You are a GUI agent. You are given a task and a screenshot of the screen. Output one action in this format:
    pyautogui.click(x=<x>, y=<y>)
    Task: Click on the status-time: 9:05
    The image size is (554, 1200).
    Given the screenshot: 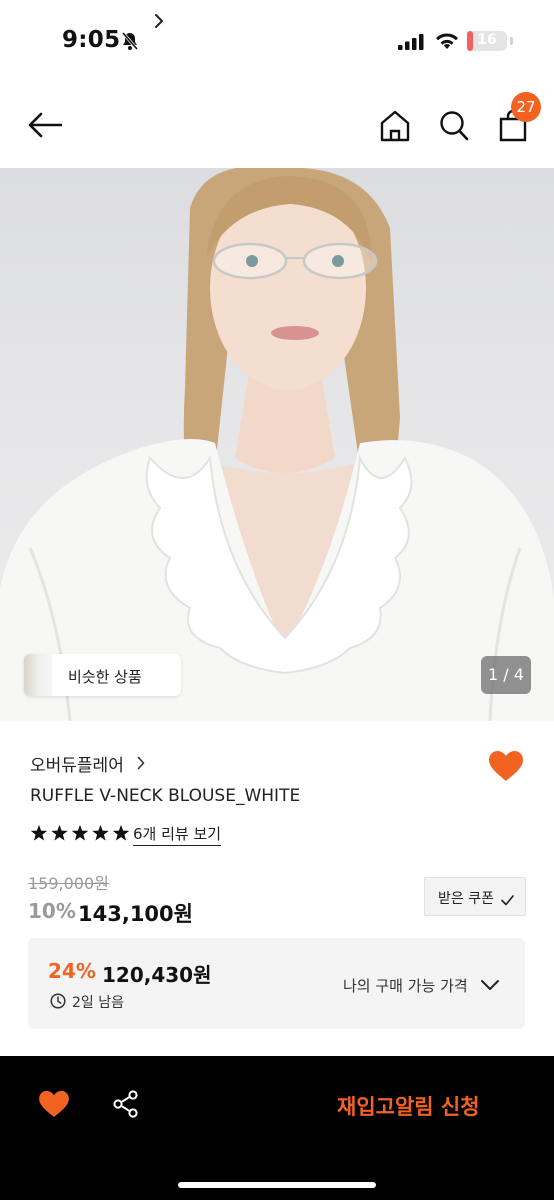 What is the action you would take?
    pyautogui.click(x=91, y=40)
    